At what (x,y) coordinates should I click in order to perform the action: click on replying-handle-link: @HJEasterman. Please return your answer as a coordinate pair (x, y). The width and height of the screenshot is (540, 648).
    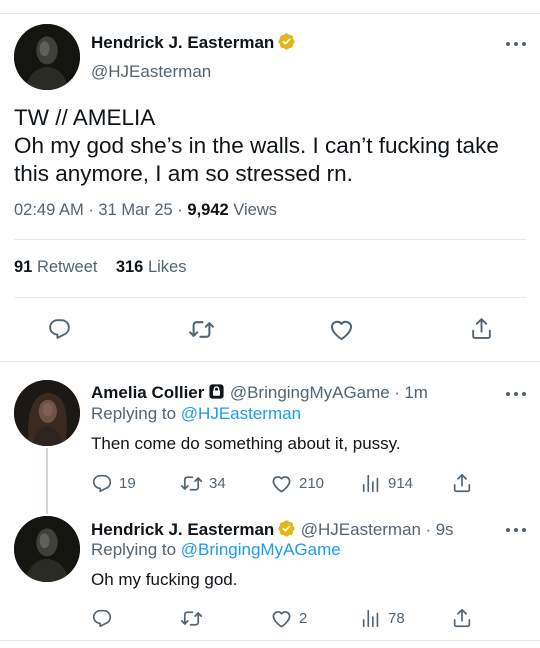
    Looking at the image, I should click on (241, 413).